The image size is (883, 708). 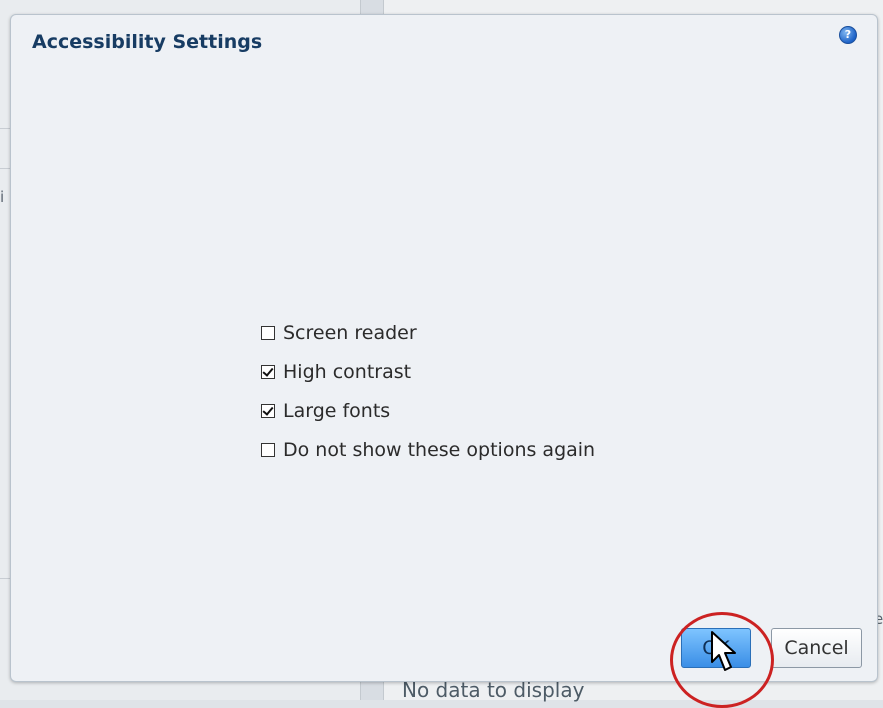 I want to click on cancel-button: Cancel, so click(x=816, y=648).